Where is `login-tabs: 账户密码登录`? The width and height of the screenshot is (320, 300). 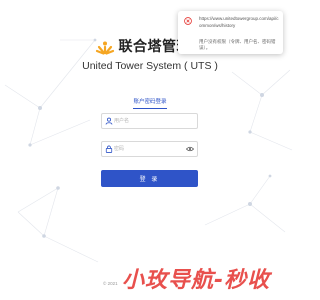
login-tabs: 账户密码登录 is located at coordinates (150, 99).